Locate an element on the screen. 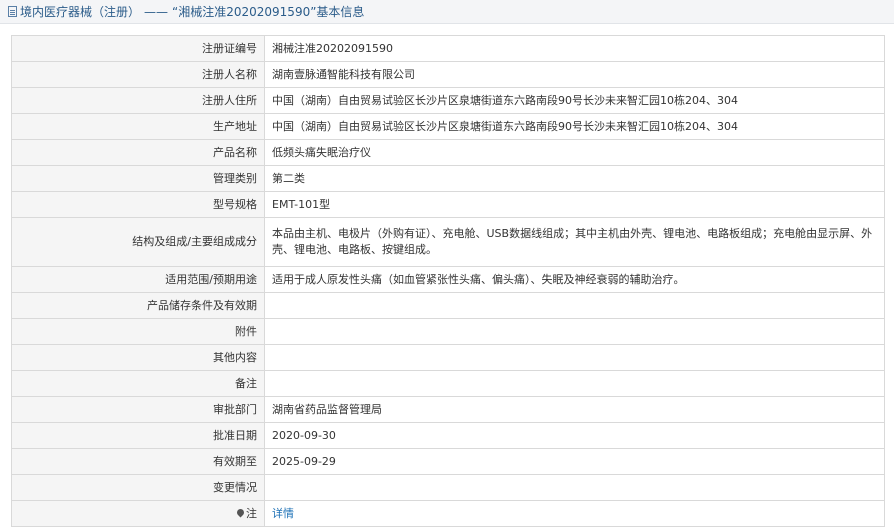 The height and width of the screenshot is (527, 894). table-row: 注册人名称 湖南壹脉通智能科技有限公司 is located at coordinates (448, 74).